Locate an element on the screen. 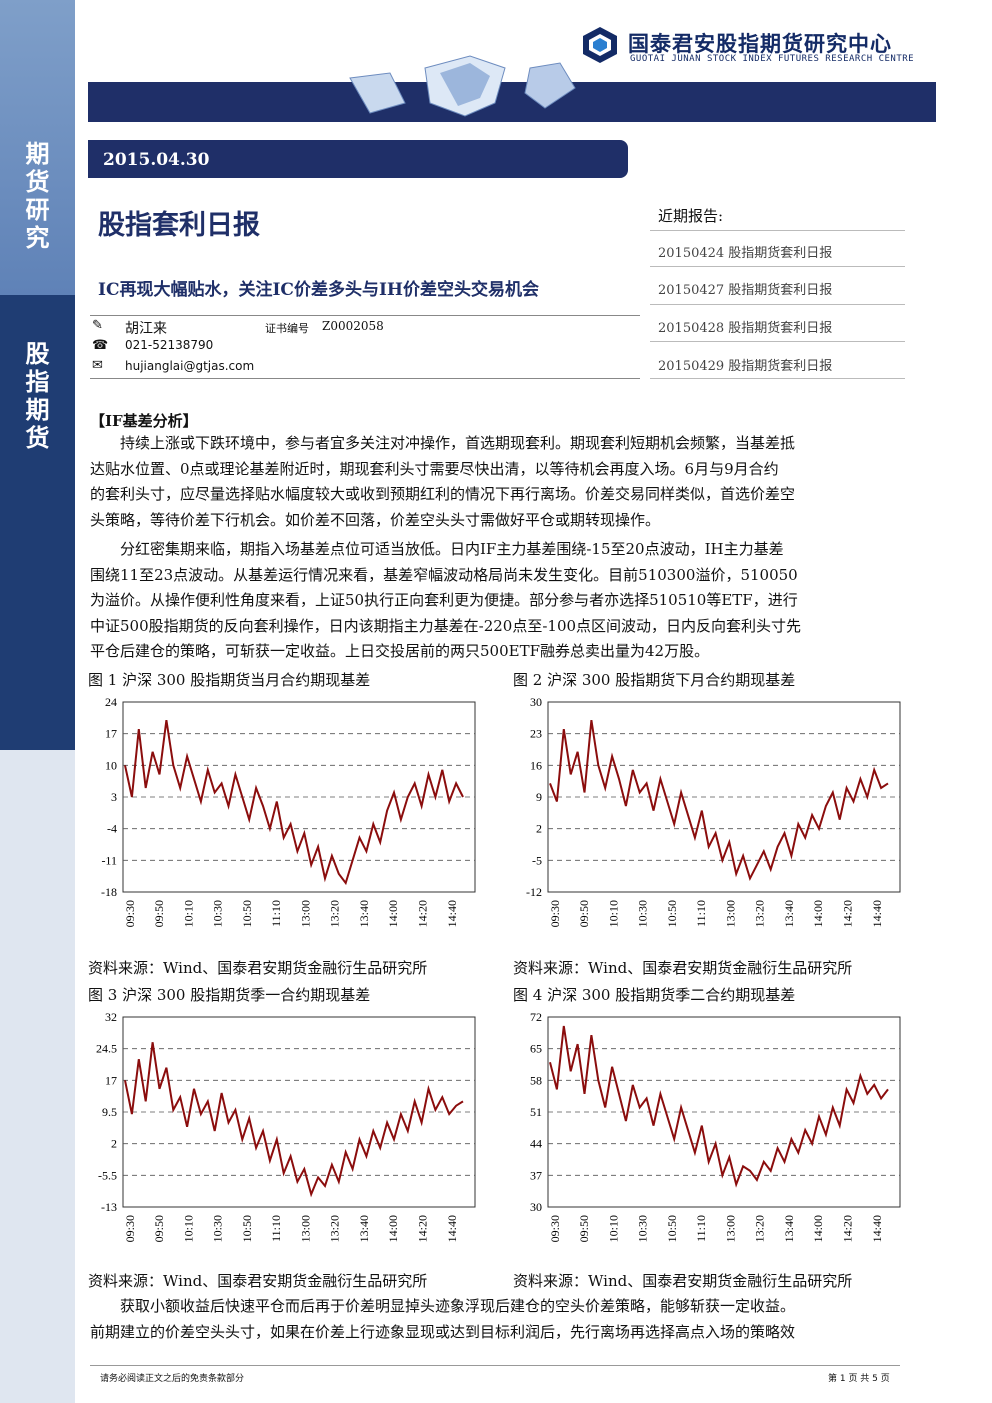 The width and height of the screenshot is (992, 1403). email-icon: ✉ is located at coordinates (97, 365).